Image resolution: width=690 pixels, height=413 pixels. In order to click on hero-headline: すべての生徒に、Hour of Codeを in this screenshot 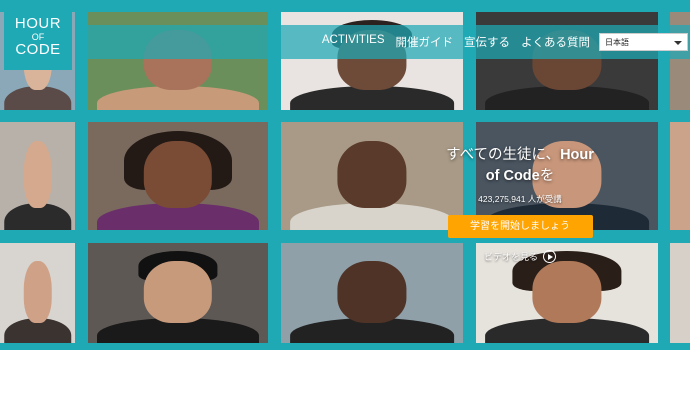, I will do `click(520, 166)`.